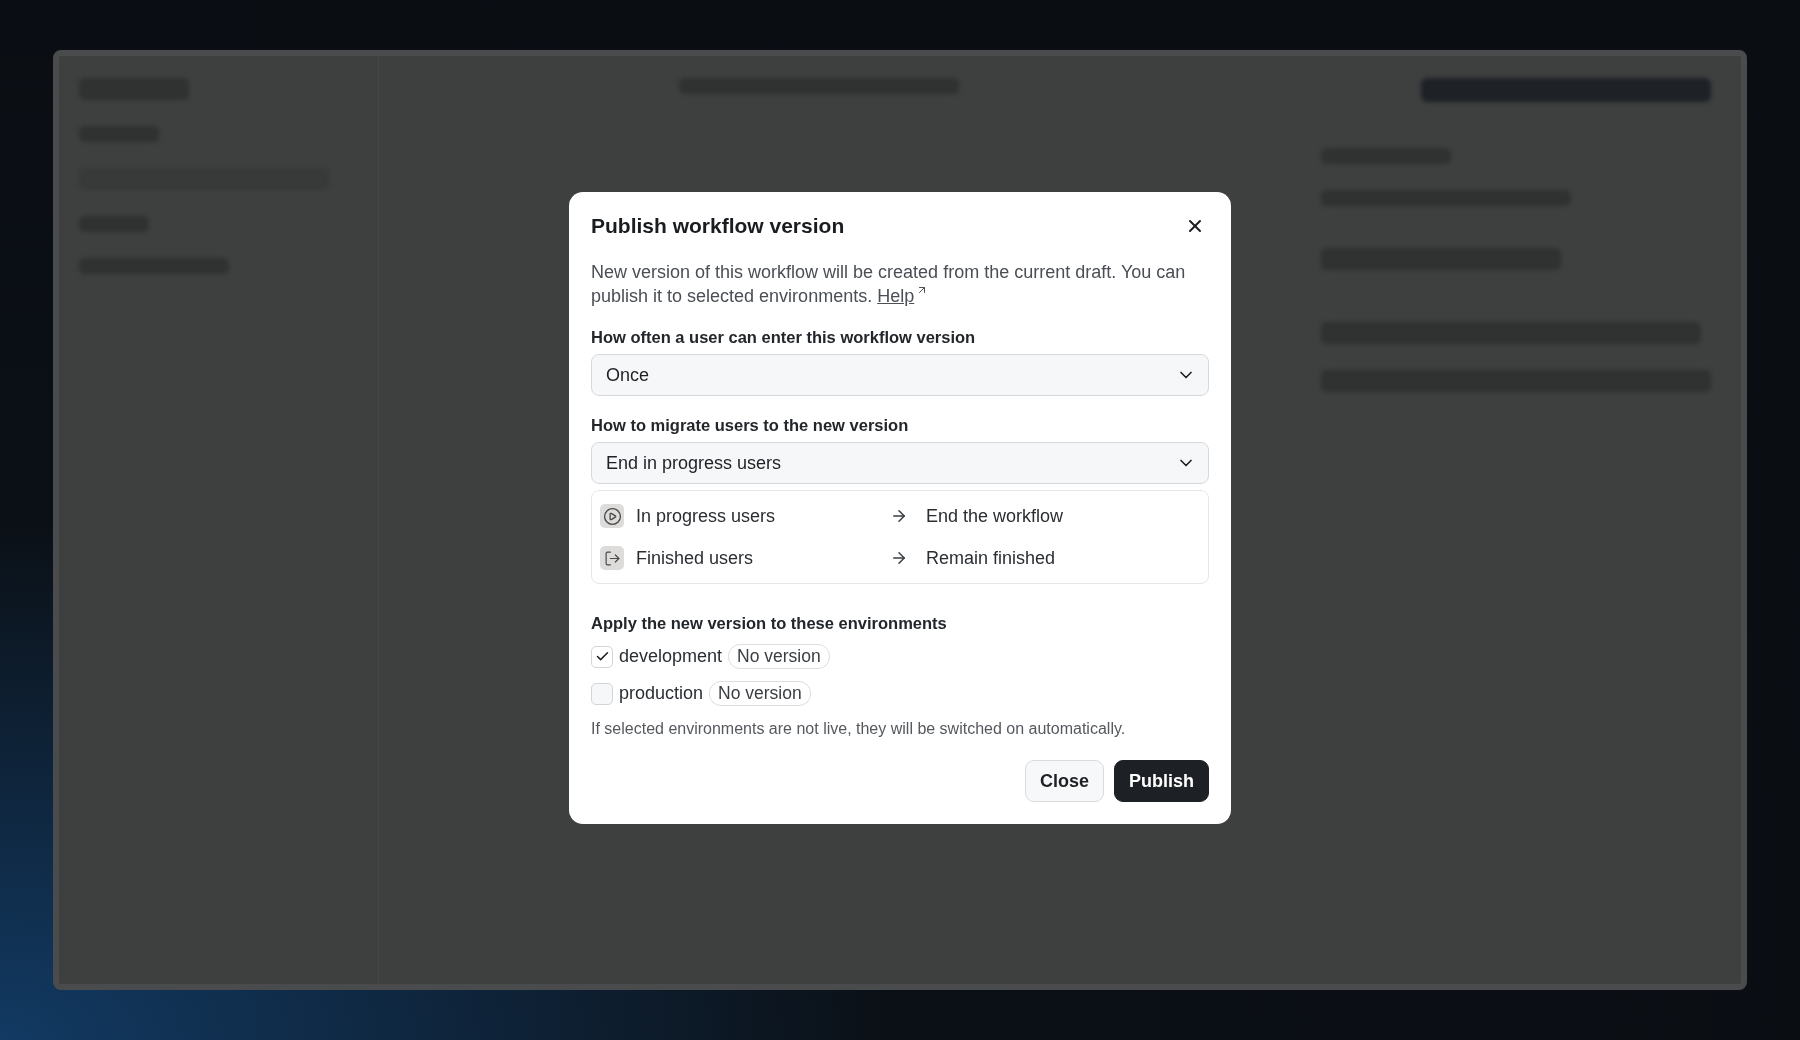 The height and width of the screenshot is (1040, 1800). Describe the element at coordinates (750, 425) in the screenshot. I see `field-label: How to migrate users to the new version` at that location.